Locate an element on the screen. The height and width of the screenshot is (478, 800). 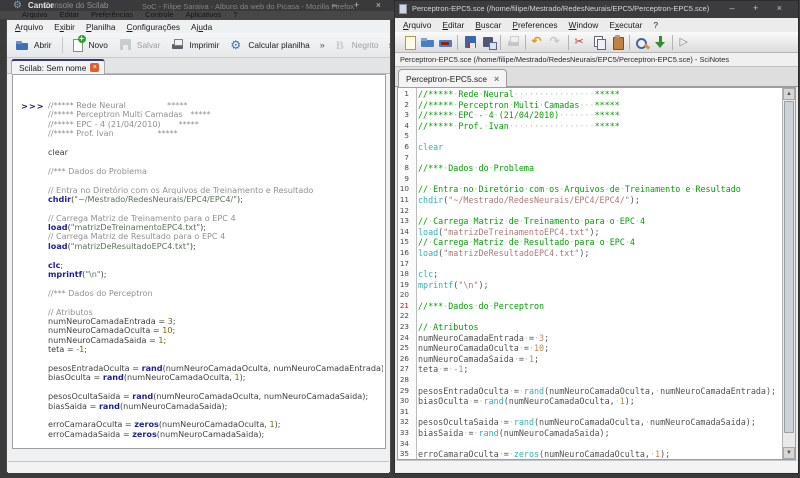
novo-button: Novo is located at coordinates (89, 43).